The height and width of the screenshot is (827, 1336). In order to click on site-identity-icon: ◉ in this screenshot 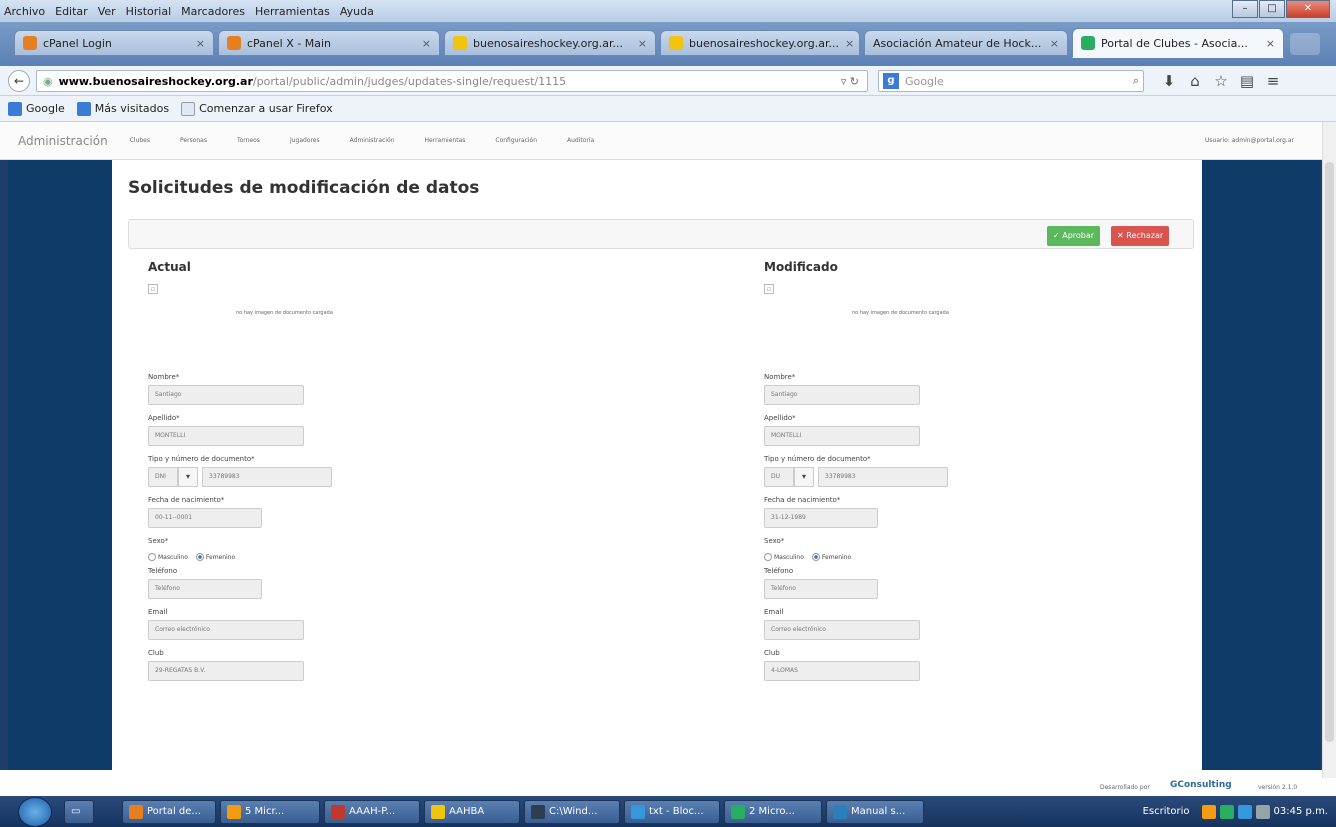, I will do `click(48, 81)`.